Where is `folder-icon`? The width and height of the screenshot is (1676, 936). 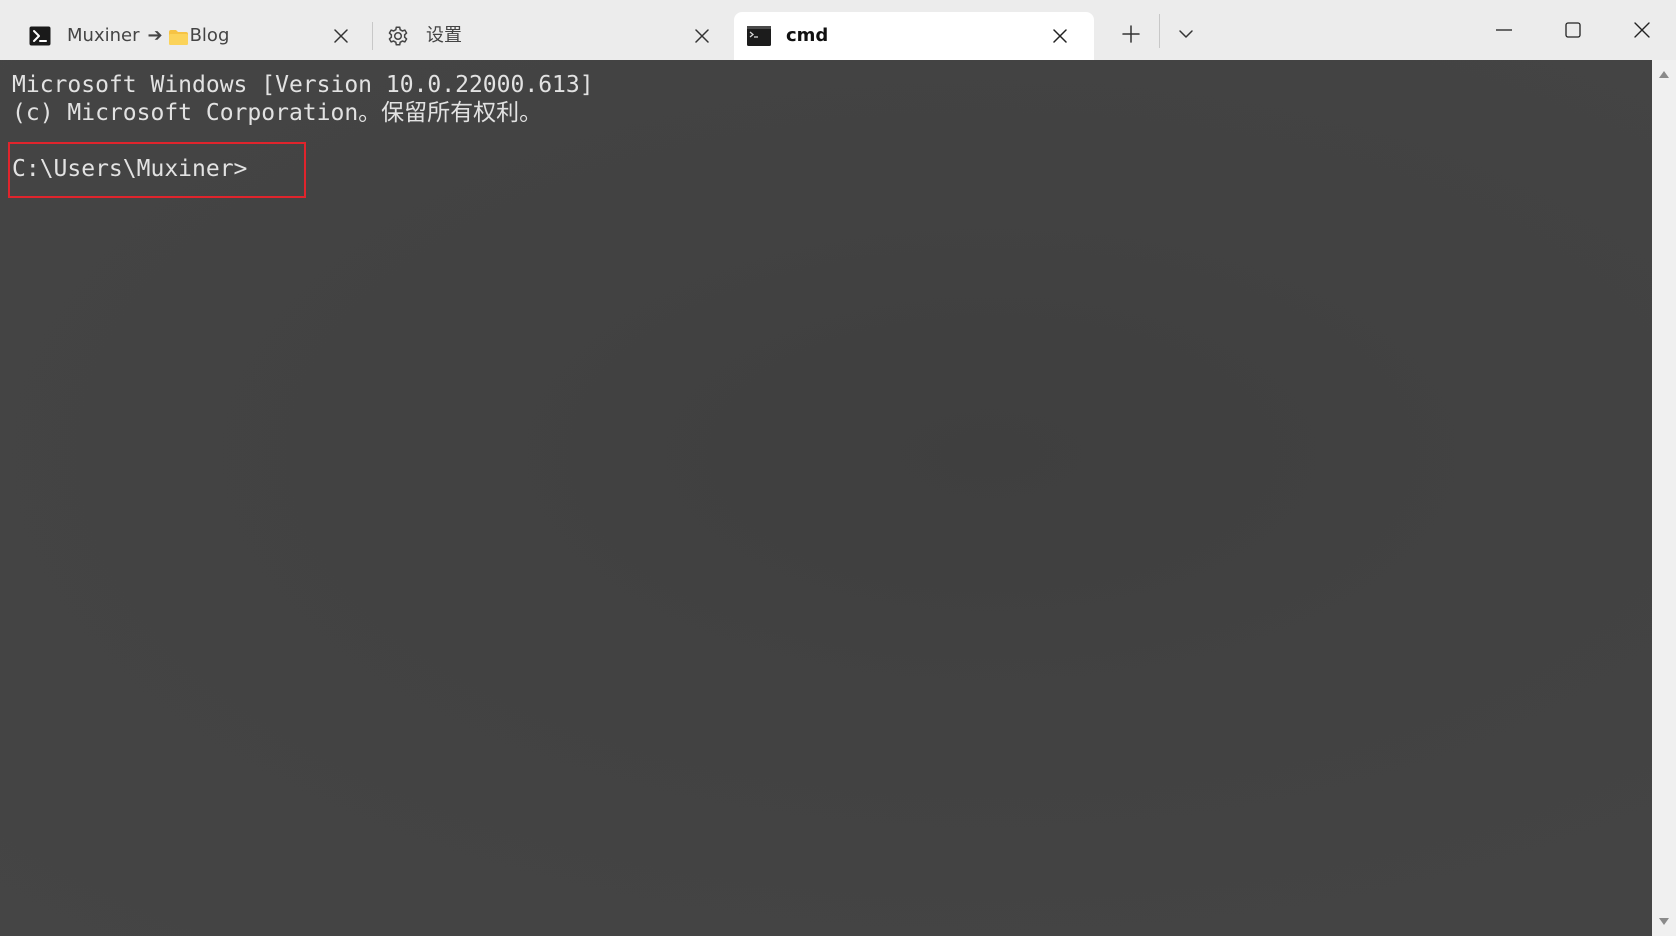 folder-icon is located at coordinates (178, 37).